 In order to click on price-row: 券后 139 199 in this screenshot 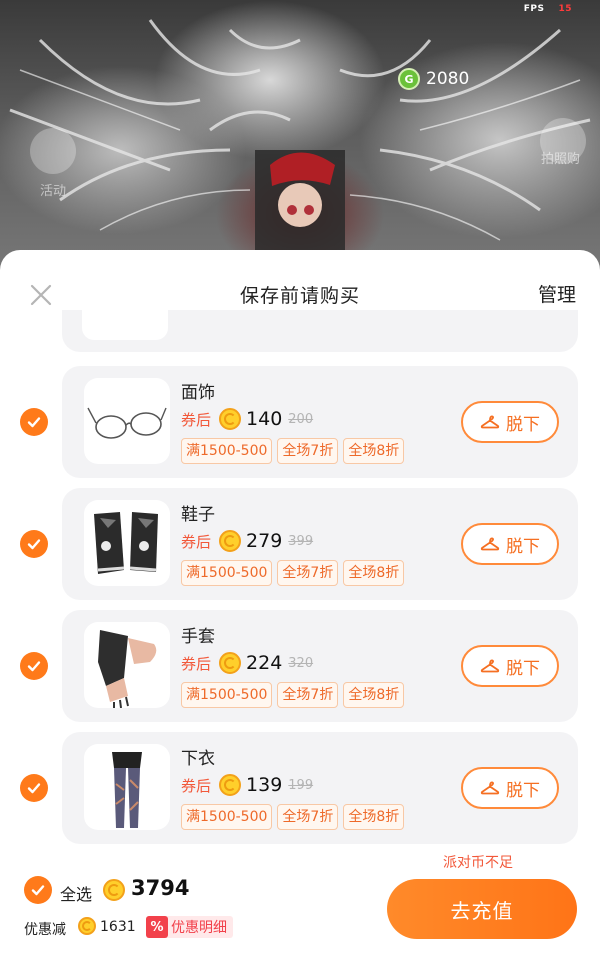, I will do `click(247, 785)`.